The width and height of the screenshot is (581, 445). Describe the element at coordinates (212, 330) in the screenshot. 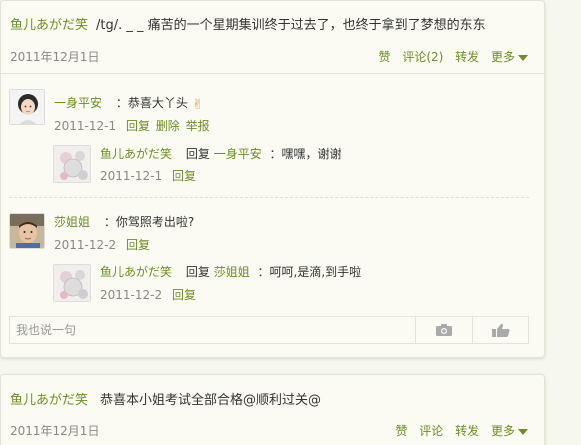

I see `comment-input` at that location.